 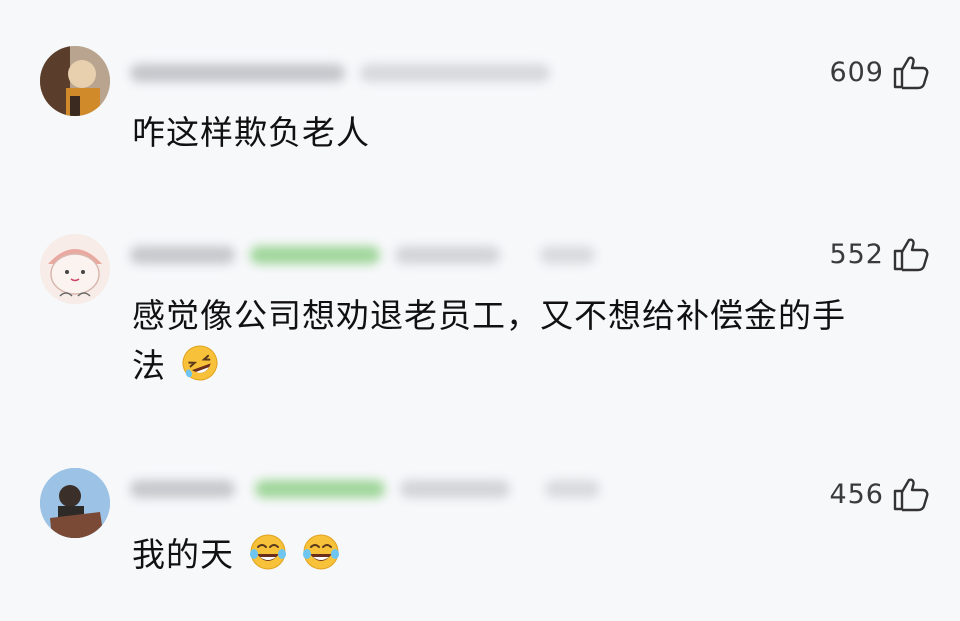 I want to click on like-group: 456, so click(x=879, y=494).